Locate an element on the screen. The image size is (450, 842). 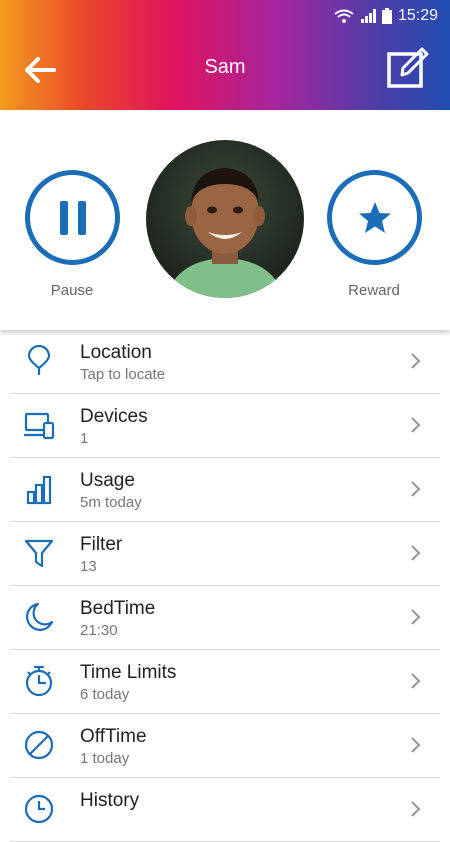
moon-icon is located at coordinates (39, 616).